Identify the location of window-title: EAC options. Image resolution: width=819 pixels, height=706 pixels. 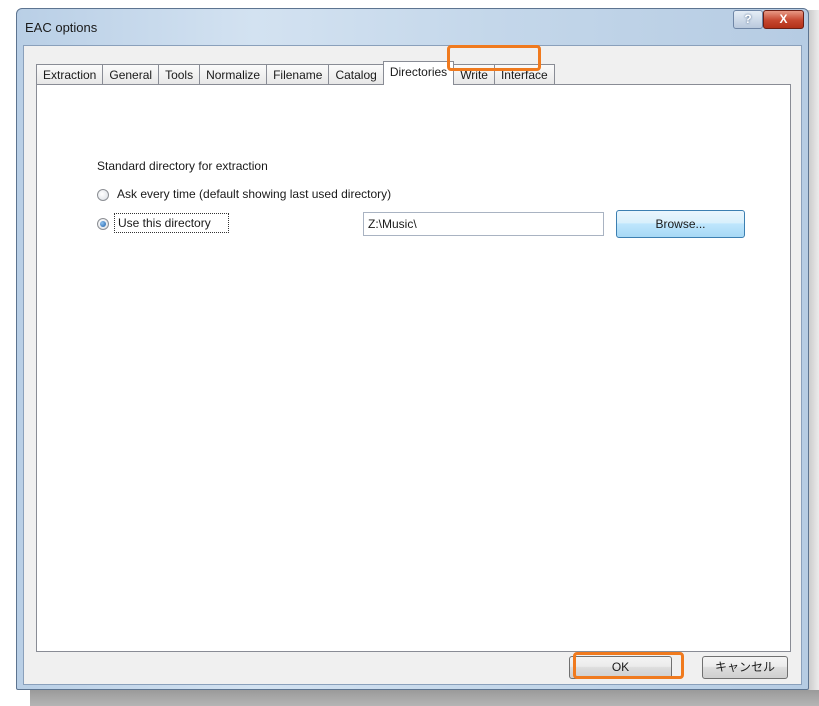
(61, 27).